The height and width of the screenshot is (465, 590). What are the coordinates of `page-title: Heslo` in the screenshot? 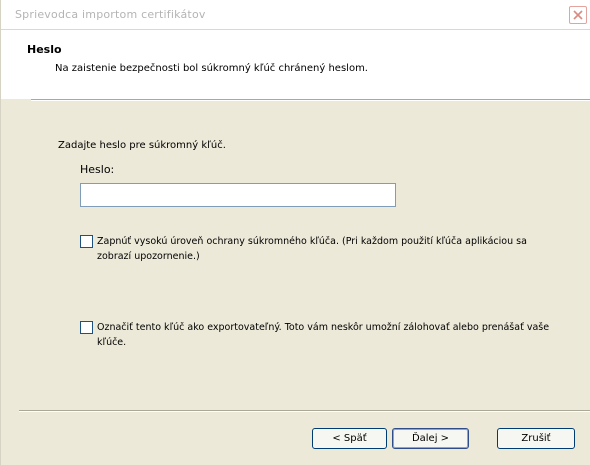 It's located at (44, 49).